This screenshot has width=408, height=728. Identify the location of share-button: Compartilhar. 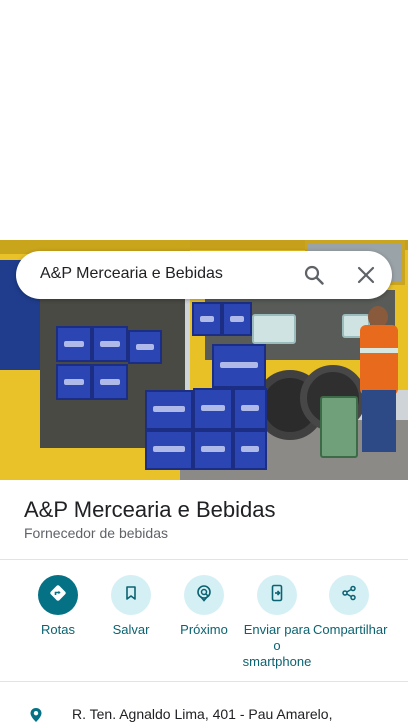
(350, 606).